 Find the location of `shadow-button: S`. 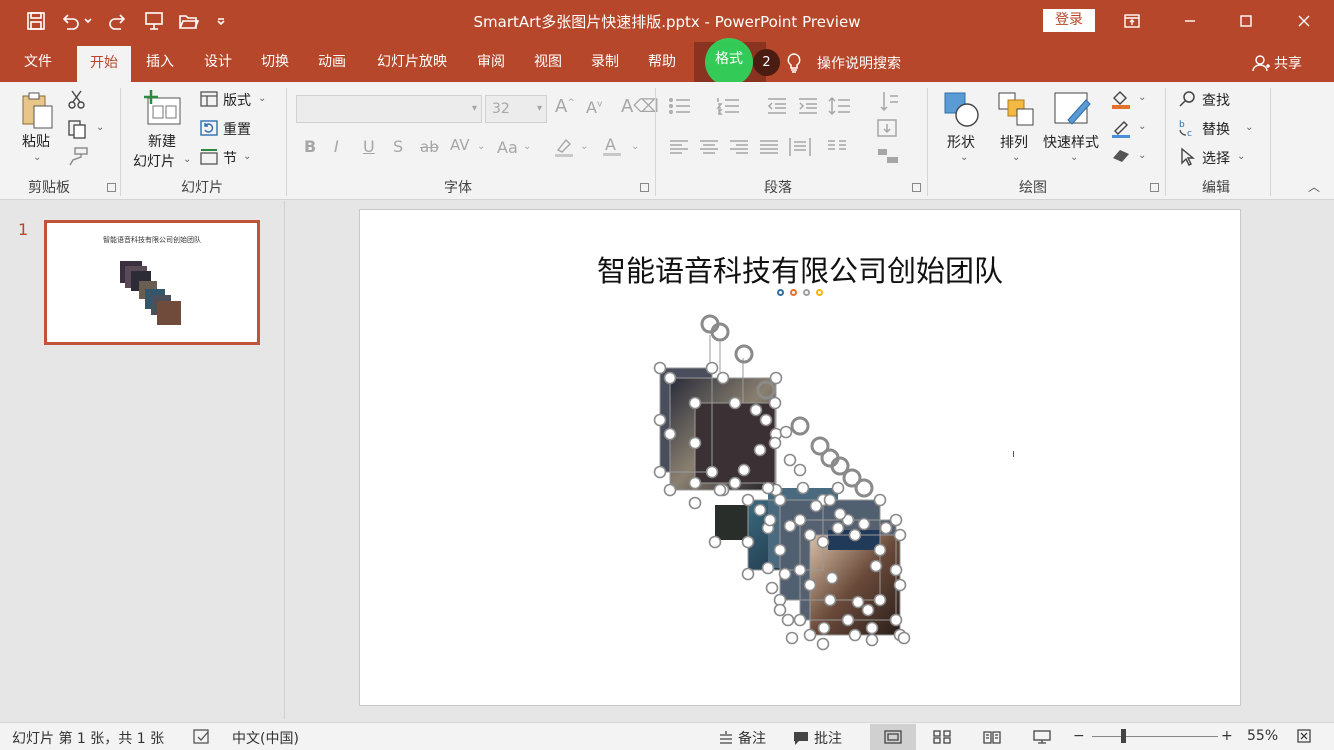

shadow-button: S is located at coordinates (398, 146).